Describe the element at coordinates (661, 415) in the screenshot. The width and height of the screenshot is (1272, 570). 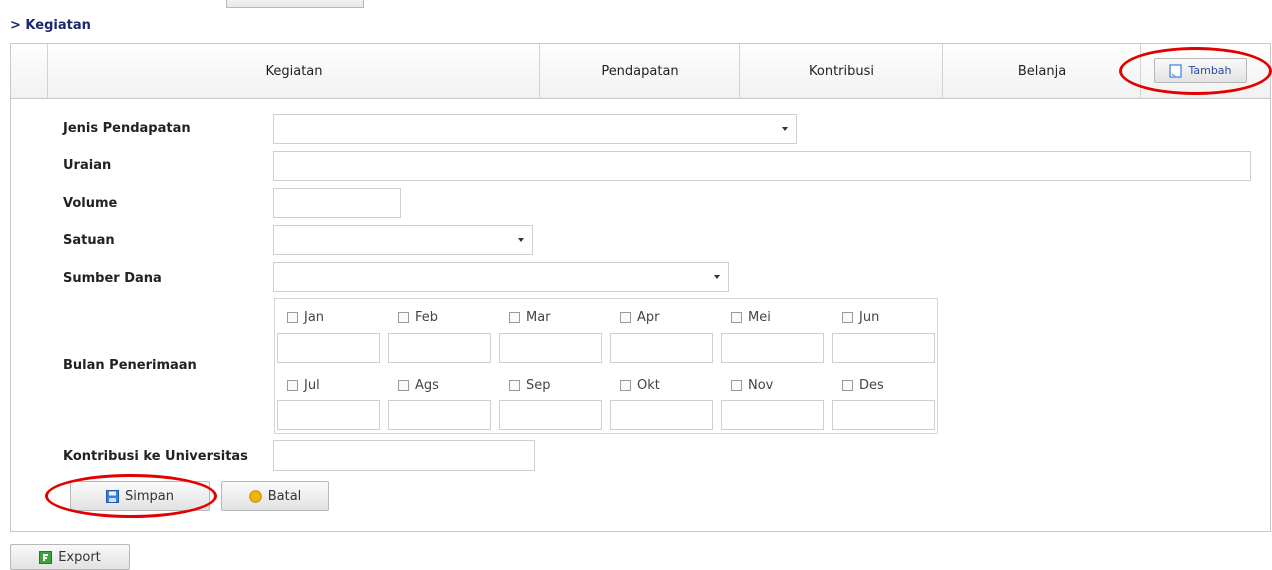
I see `month-okt-input` at that location.